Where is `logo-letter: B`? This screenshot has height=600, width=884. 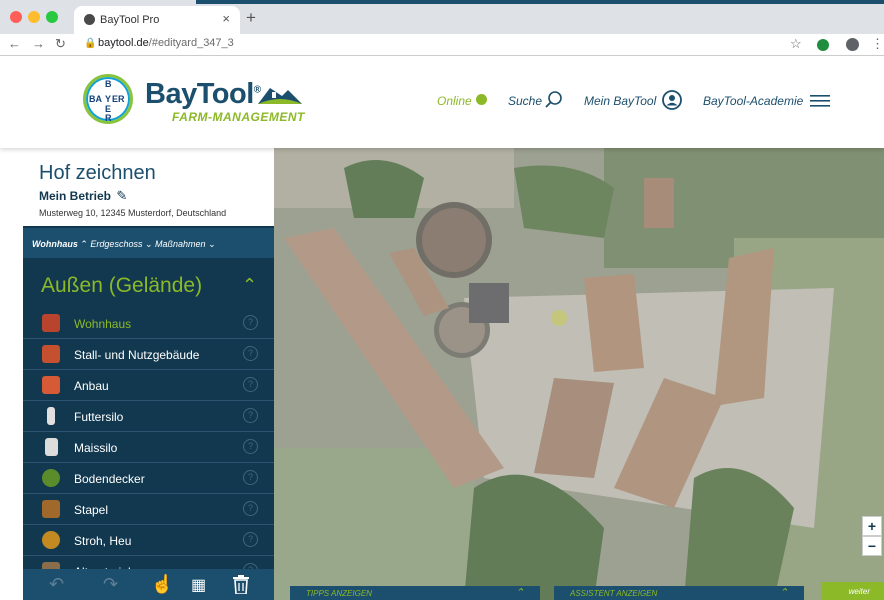
logo-letter: B is located at coordinates (108, 84).